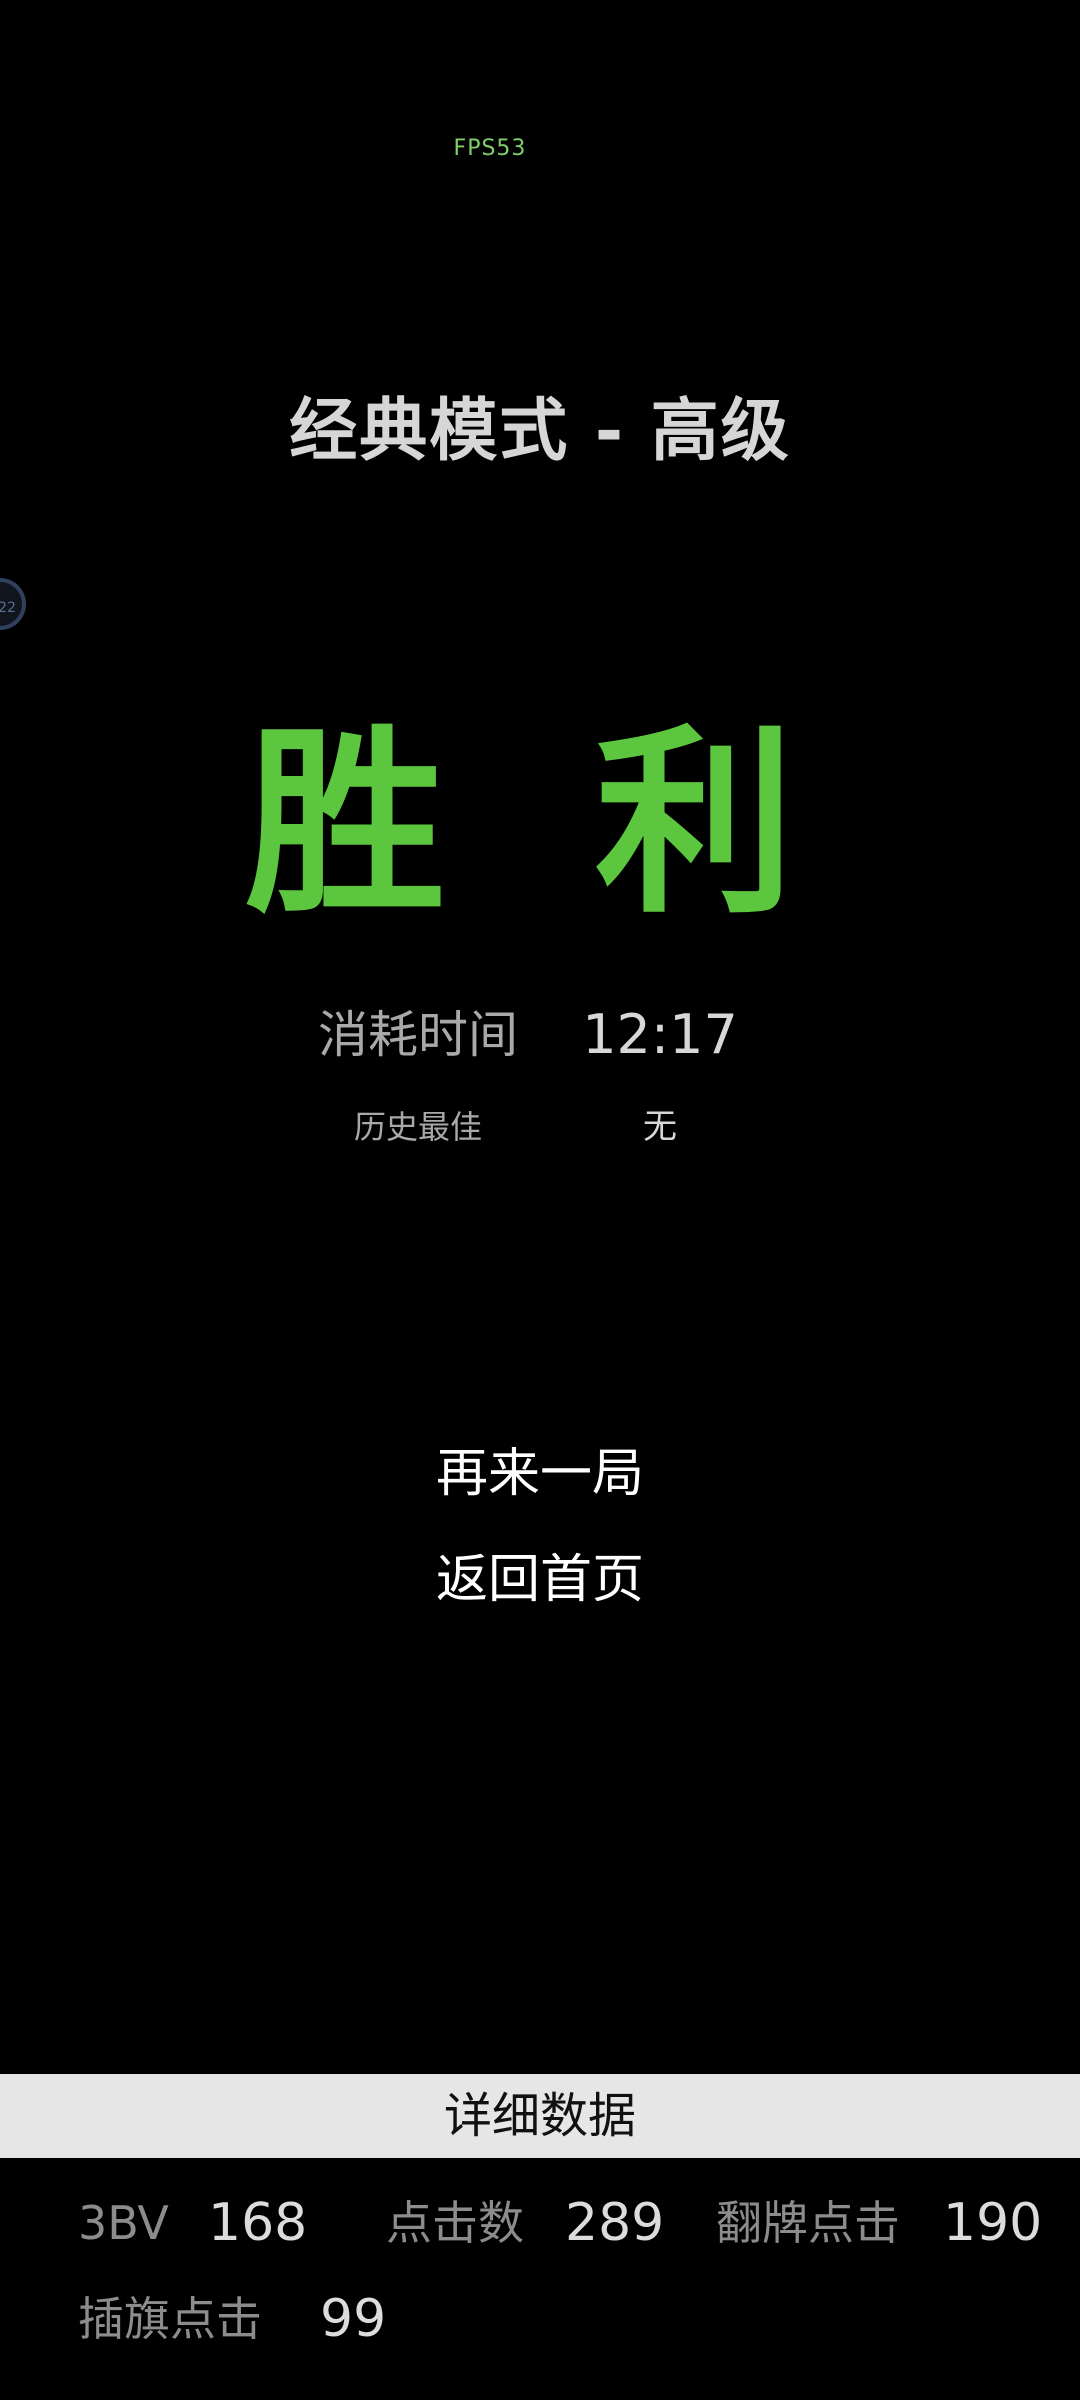 The height and width of the screenshot is (2400, 1080). I want to click on back-home-button: 返回首页, so click(540, 1580).